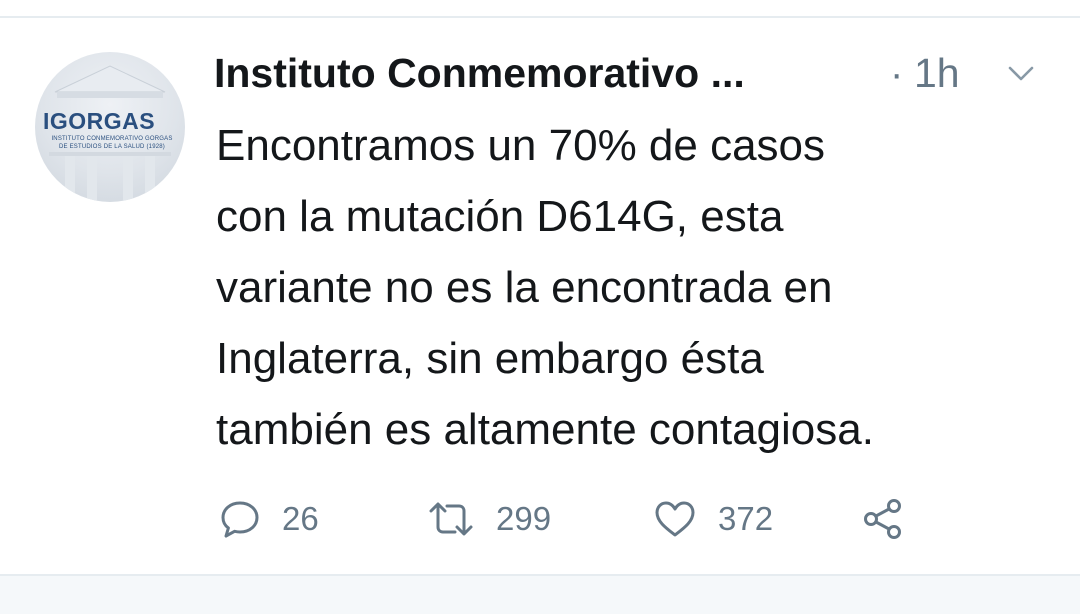  I want to click on share-icon, so click(882, 519).